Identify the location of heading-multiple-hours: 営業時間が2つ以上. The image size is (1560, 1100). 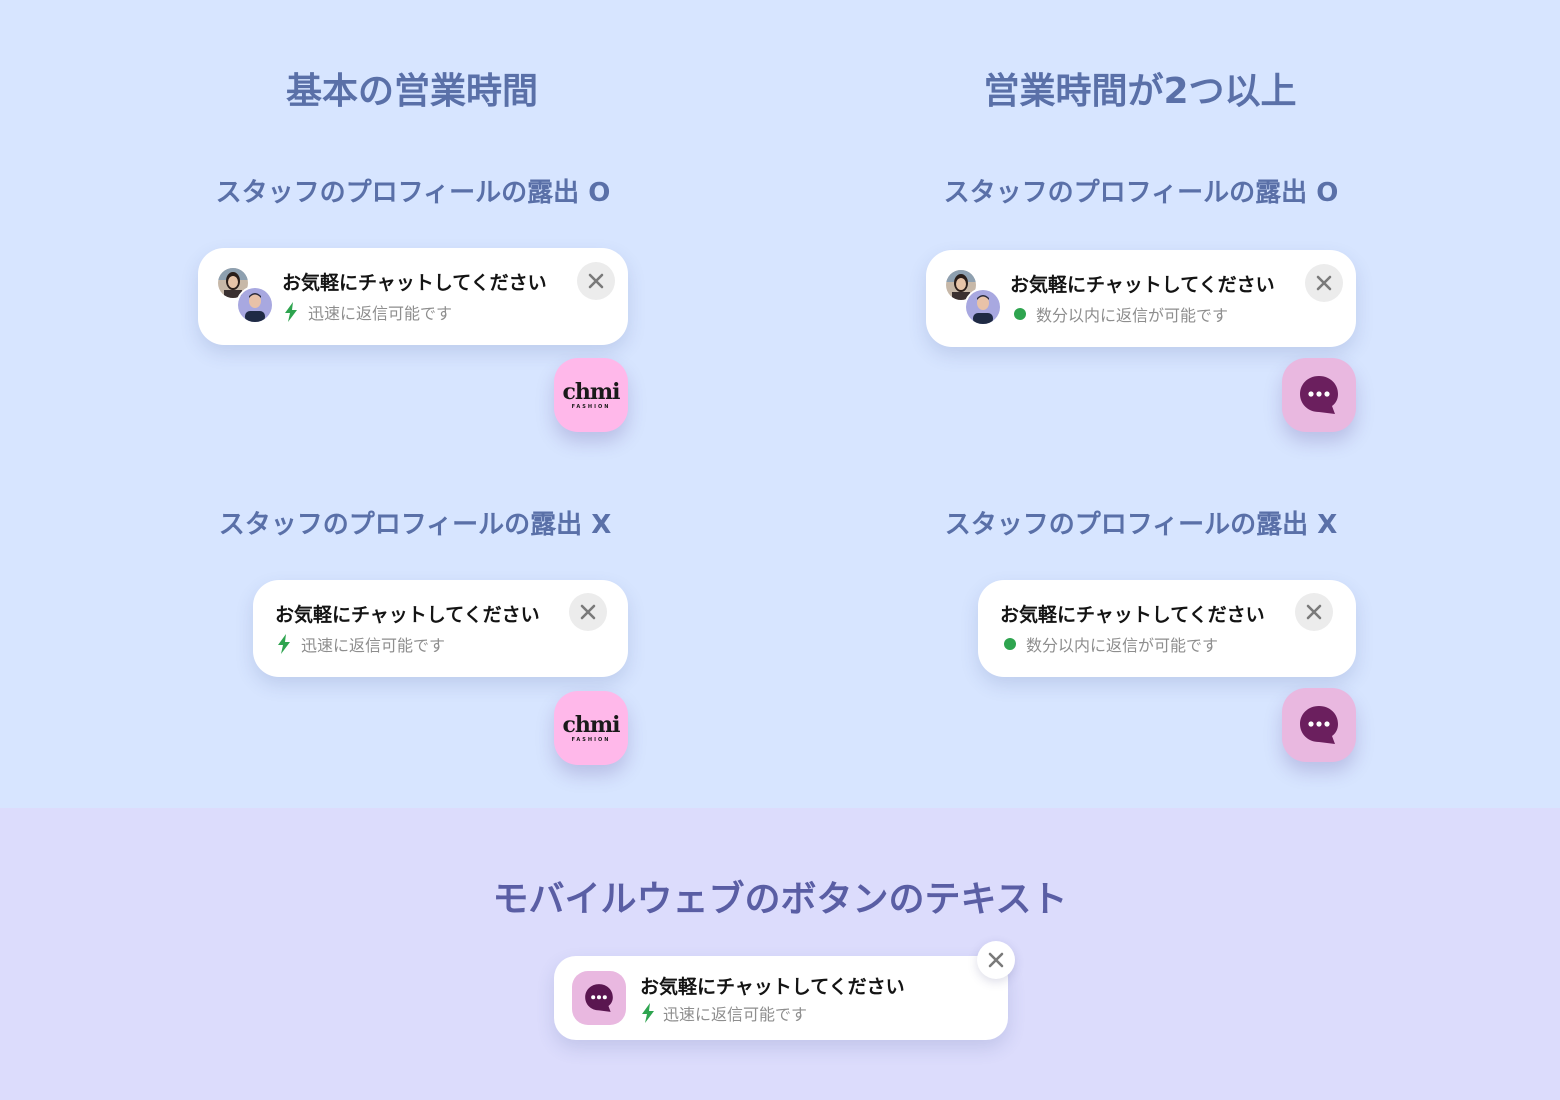
(1140, 91).